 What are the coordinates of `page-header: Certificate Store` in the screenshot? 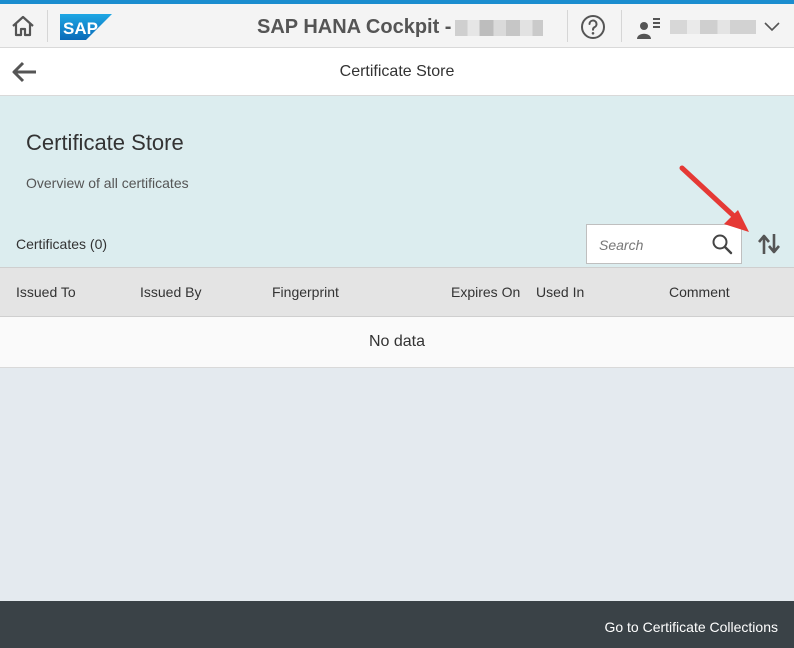 It's located at (397, 72).